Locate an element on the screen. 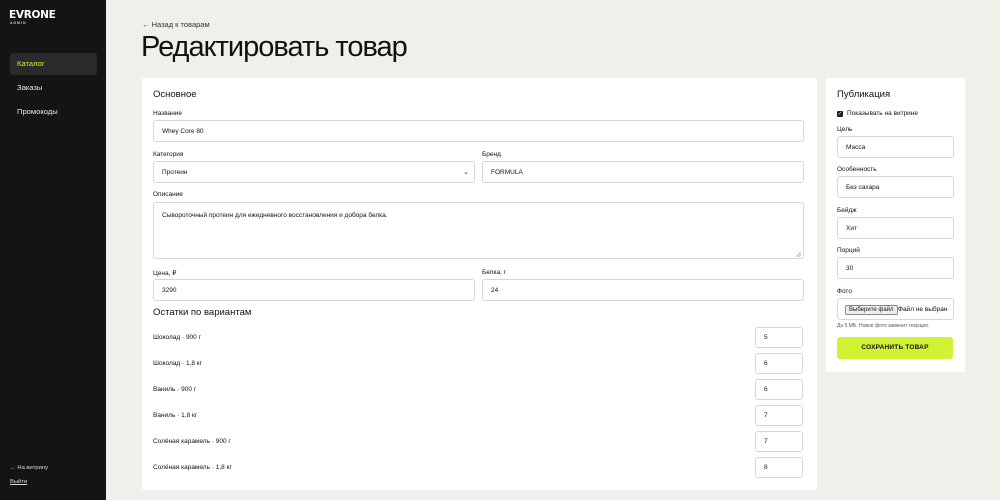 The width and height of the screenshot is (1000, 500). servings-label: Порций is located at coordinates (848, 250).